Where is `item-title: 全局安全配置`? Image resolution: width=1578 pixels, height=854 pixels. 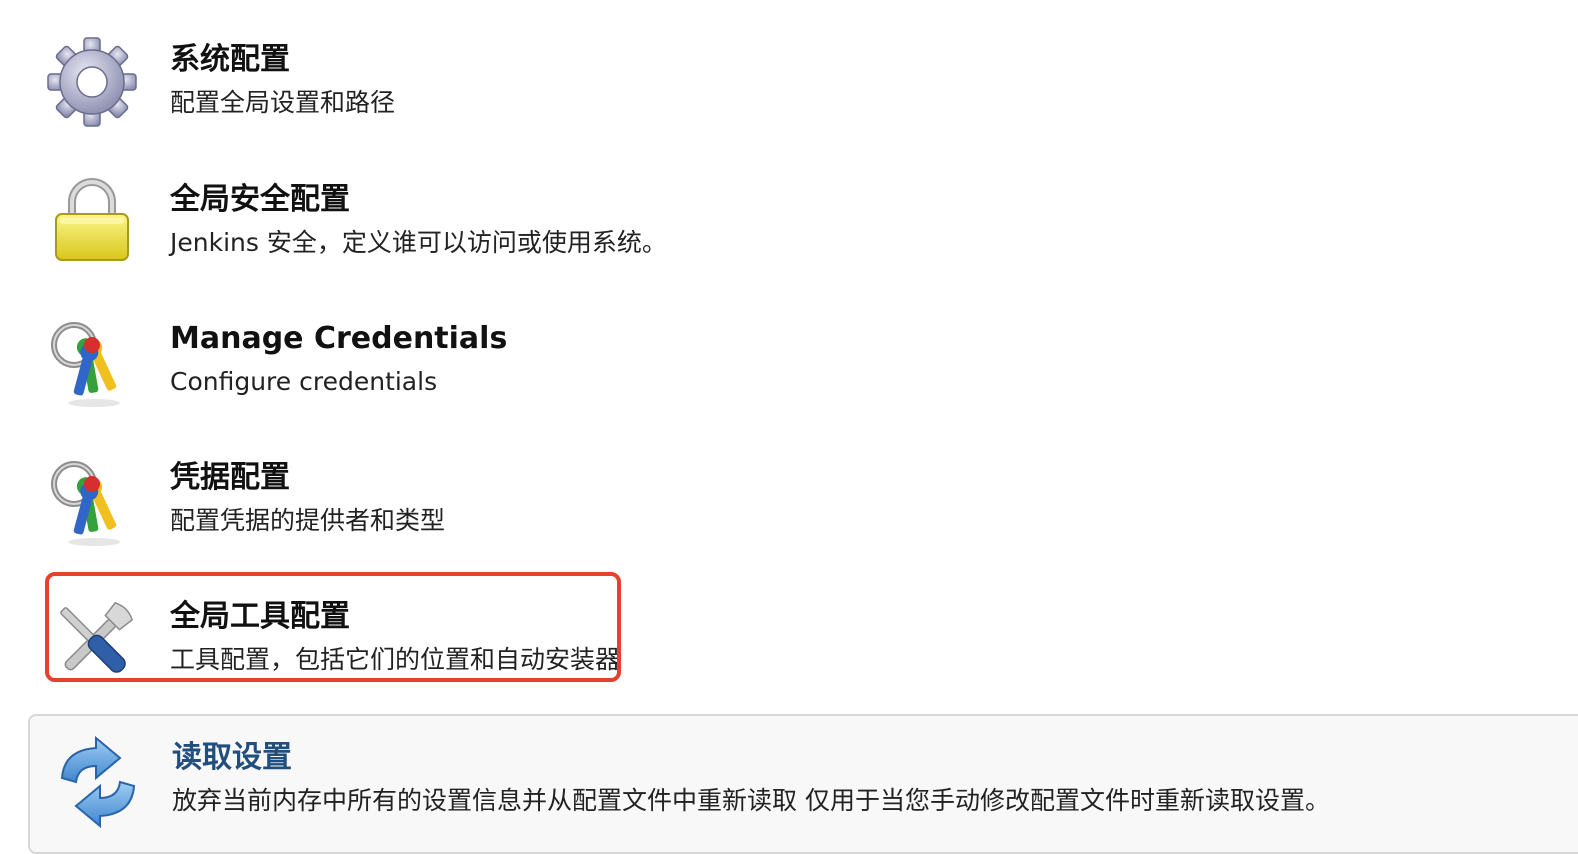 item-title: 全局安全配置 is located at coordinates (260, 200).